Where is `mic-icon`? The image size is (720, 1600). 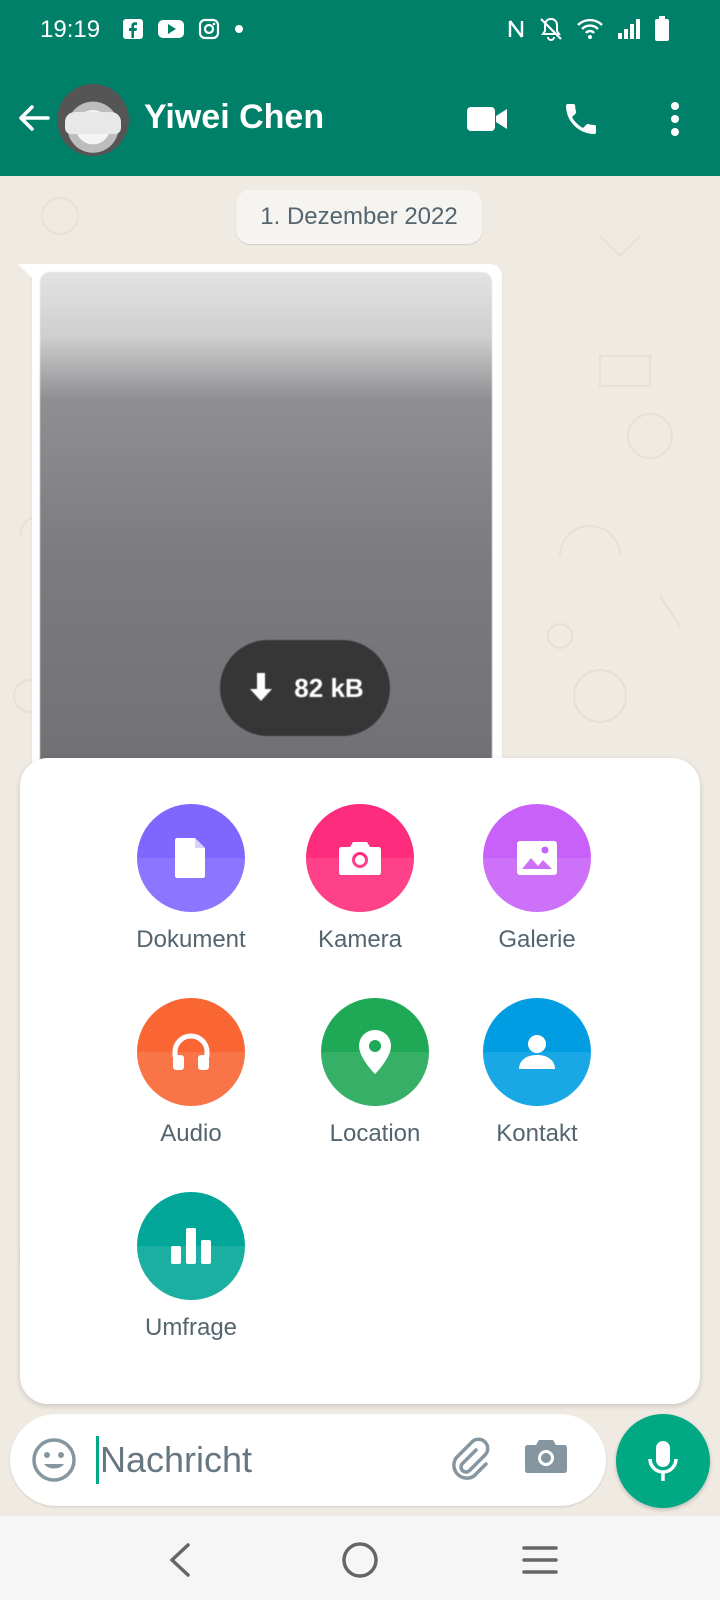 mic-icon is located at coordinates (663, 1461).